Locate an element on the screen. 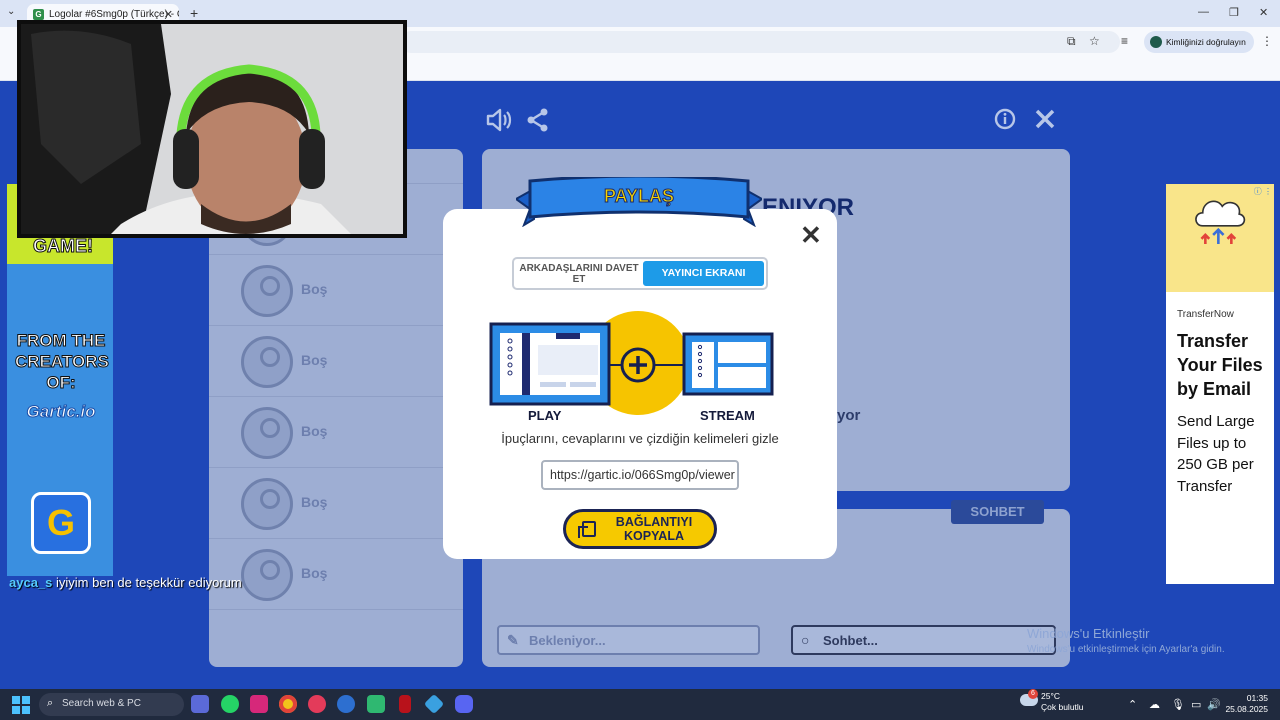  ad-creators-text: FROM THE CREATORS OF: is located at coordinates (62, 362).